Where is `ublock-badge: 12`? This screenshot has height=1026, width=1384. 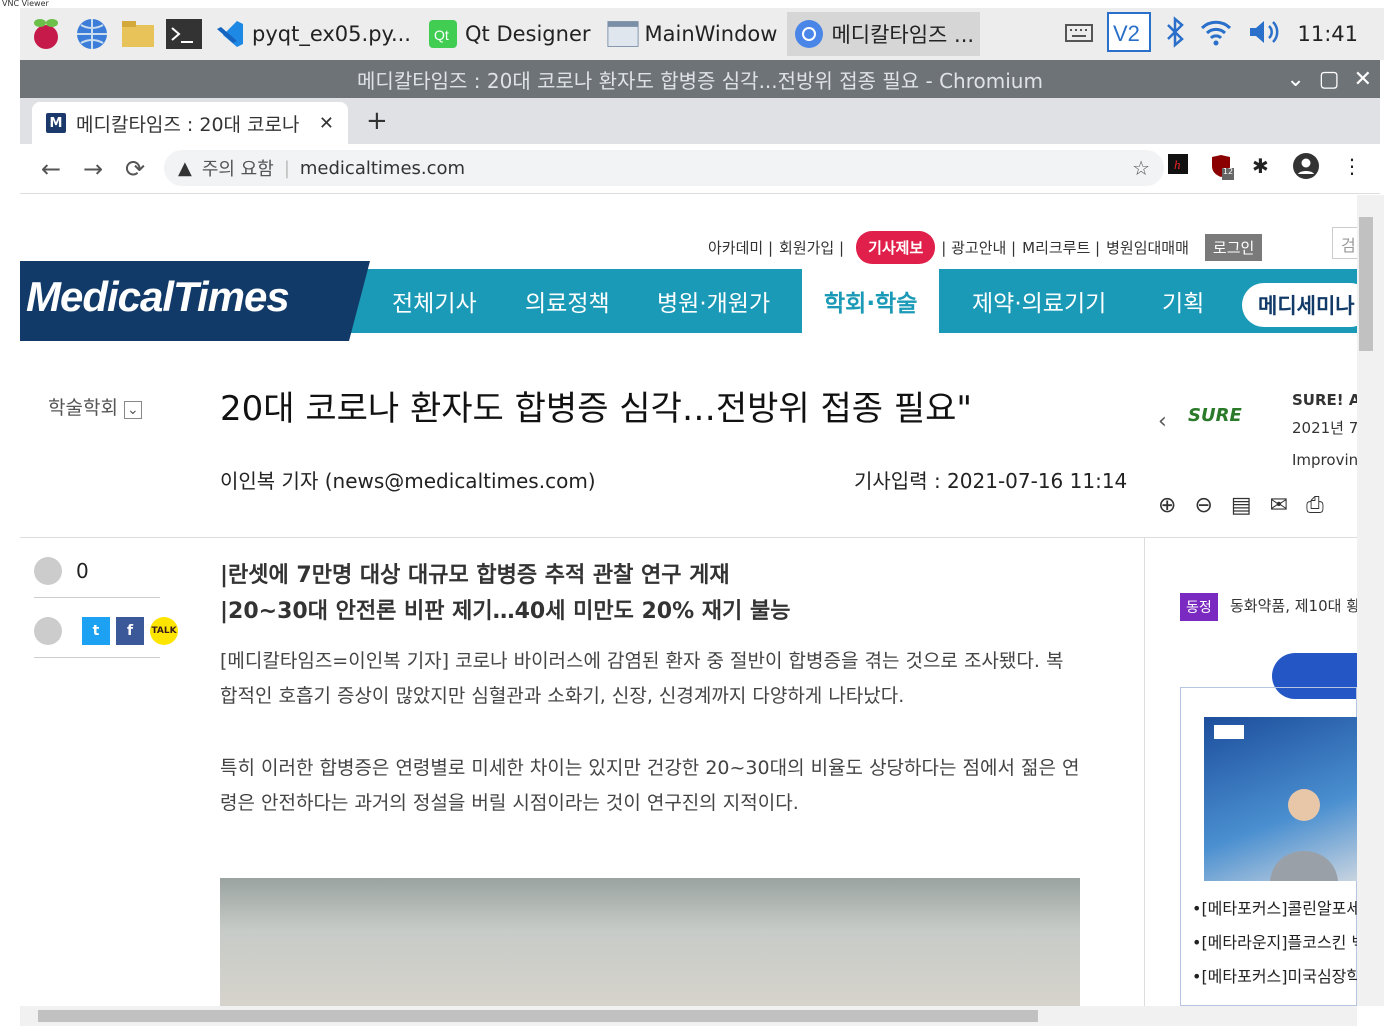 ublock-badge: 12 is located at coordinates (1228, 171).